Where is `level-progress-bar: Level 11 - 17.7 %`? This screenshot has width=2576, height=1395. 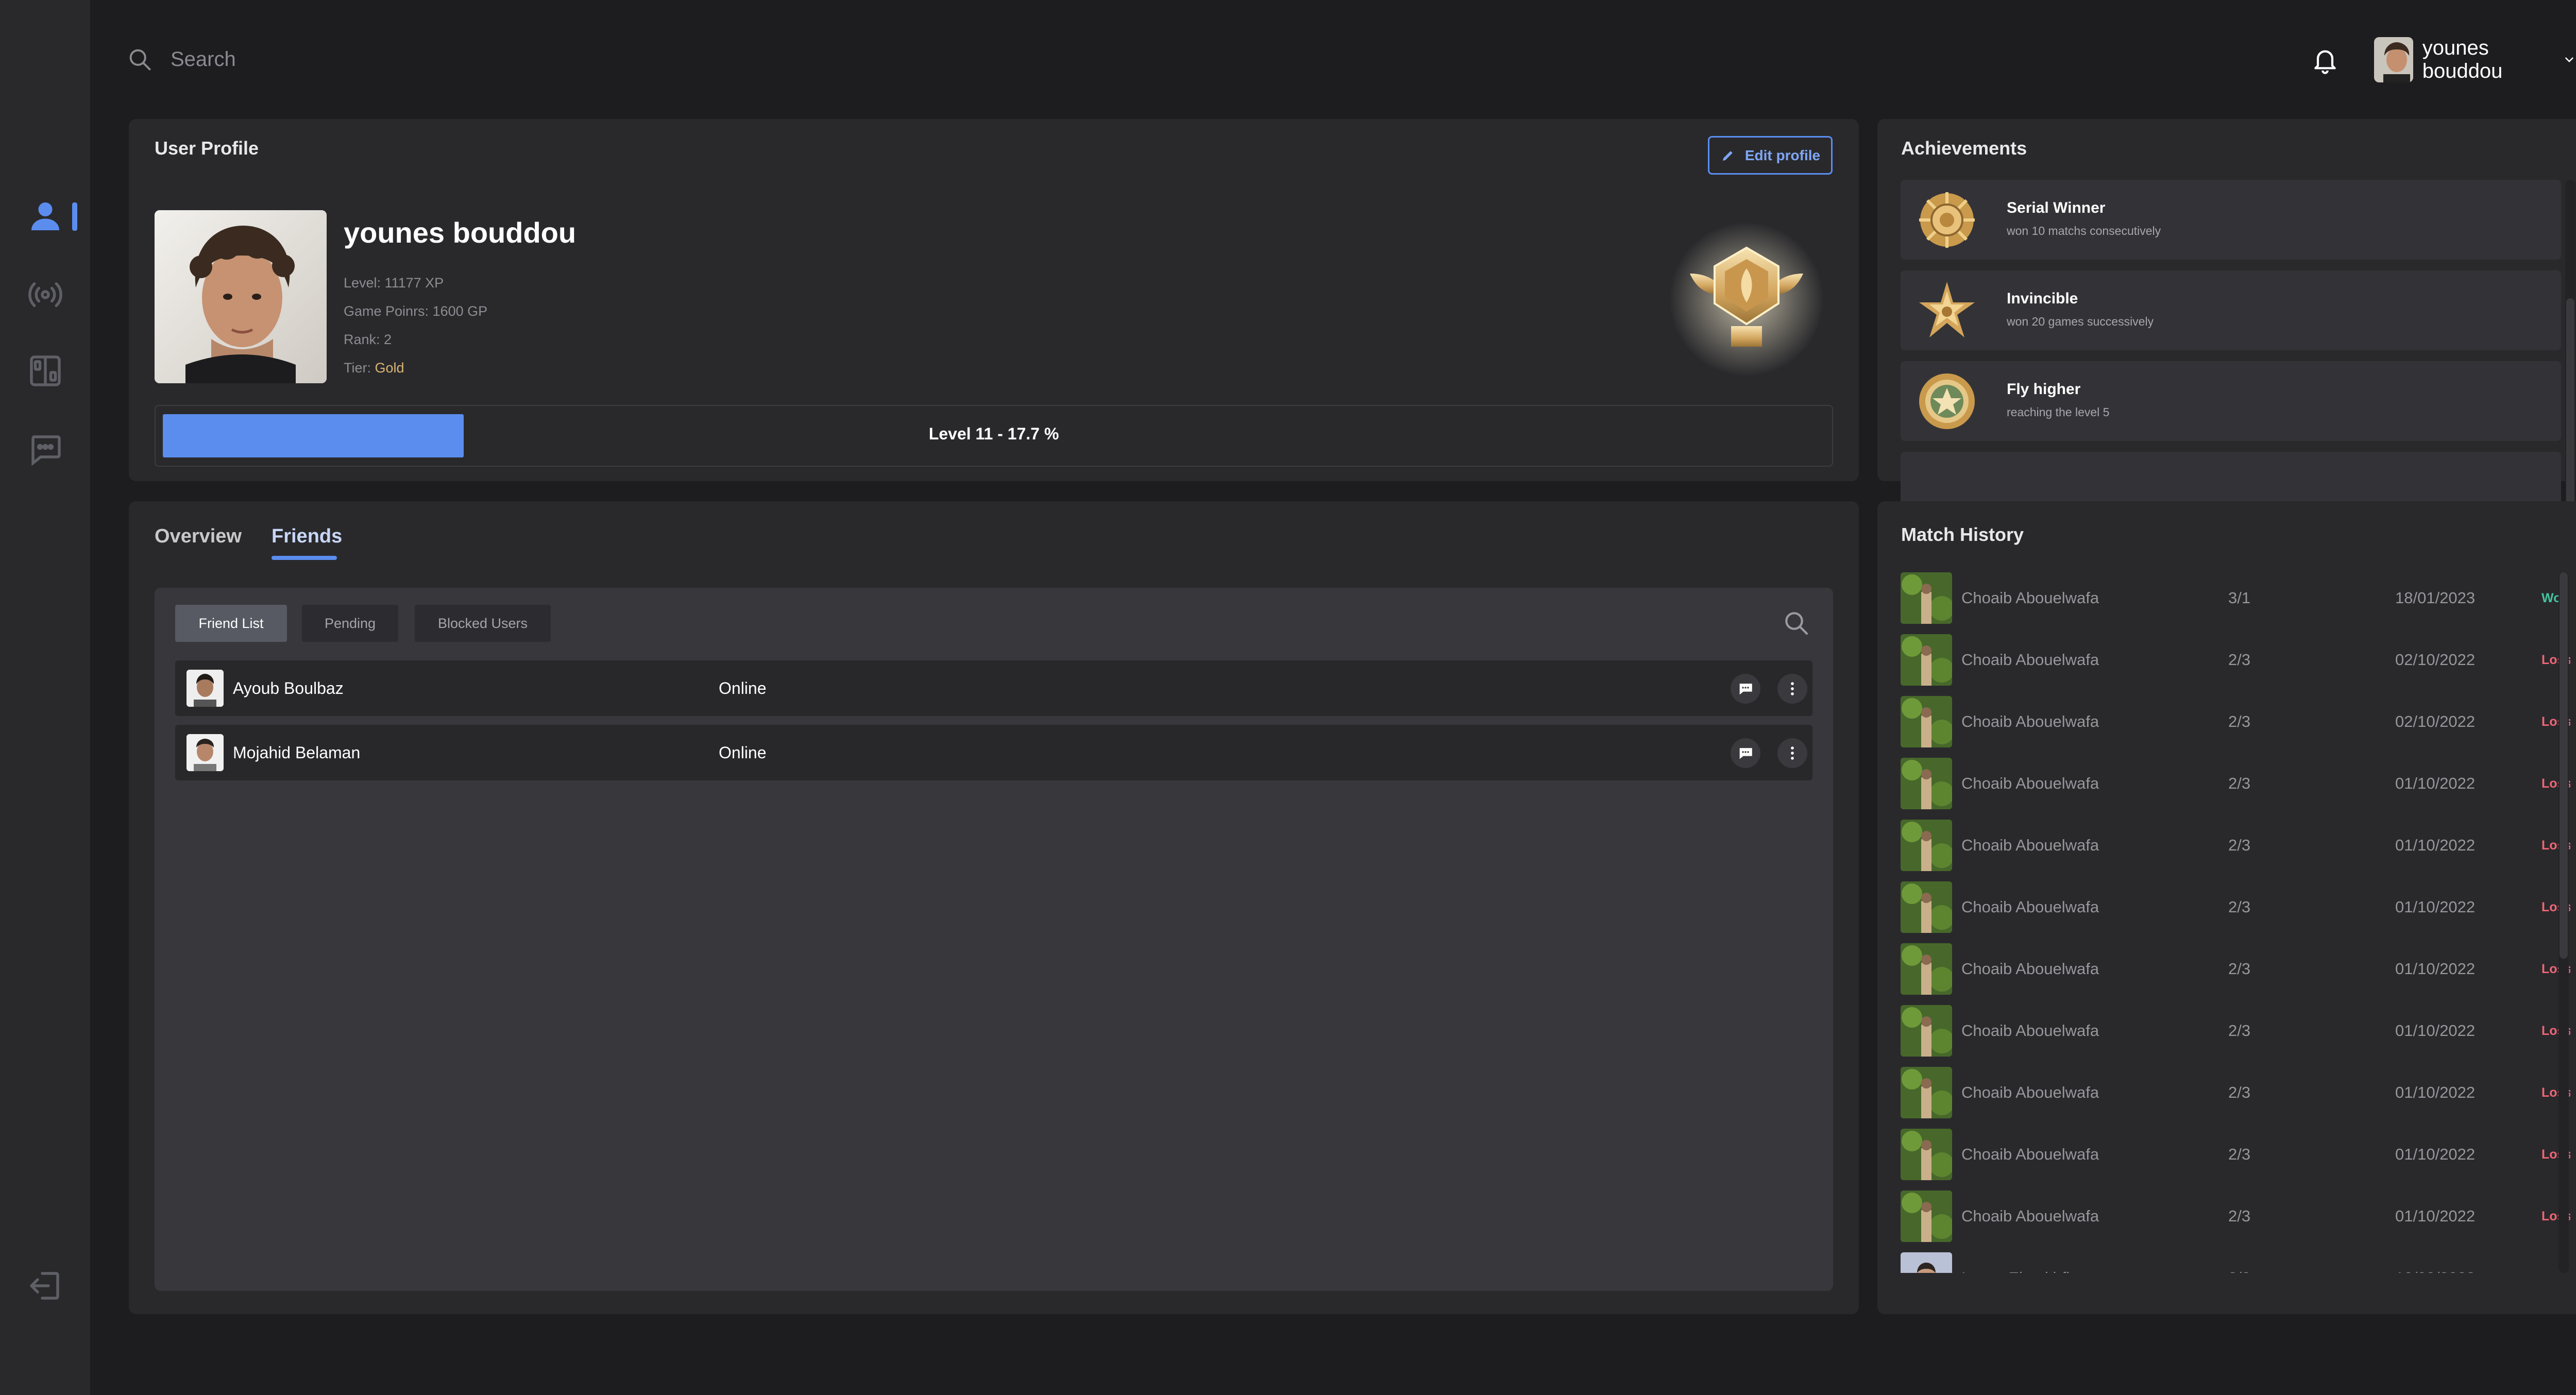 level-progress-bar: Level 11 - 17.7 % is located at coordinates (994, 436).